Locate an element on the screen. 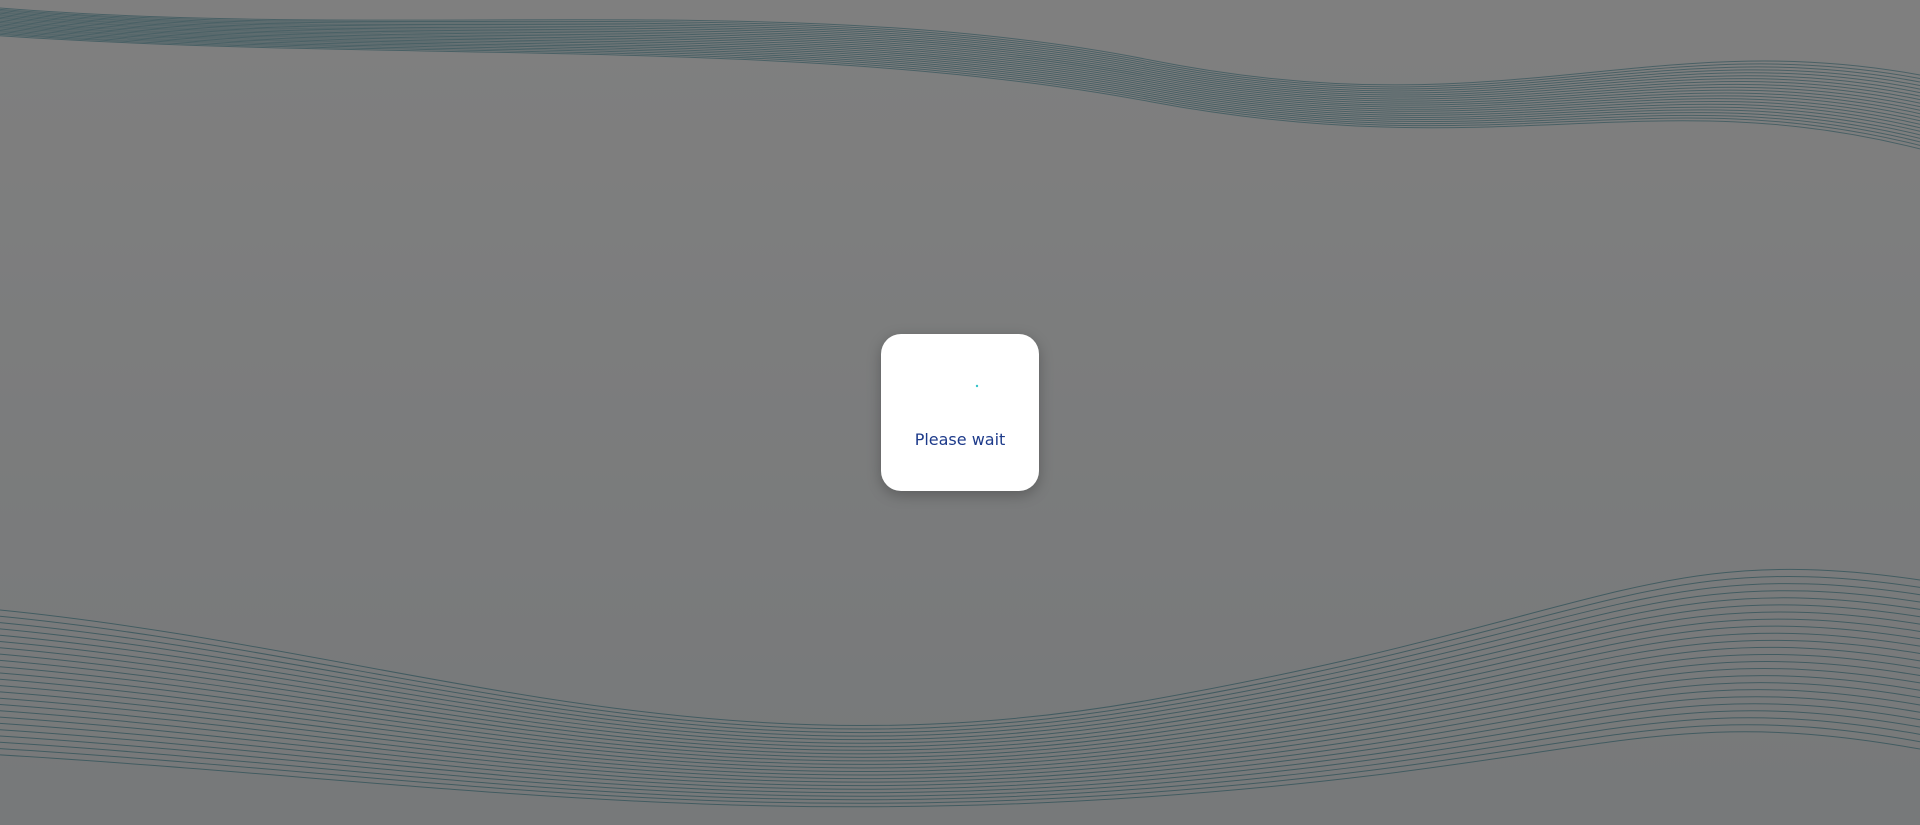 This screenshot has width=1920, height=825. loading-message: Please wait is located at coordinates (960, 439).